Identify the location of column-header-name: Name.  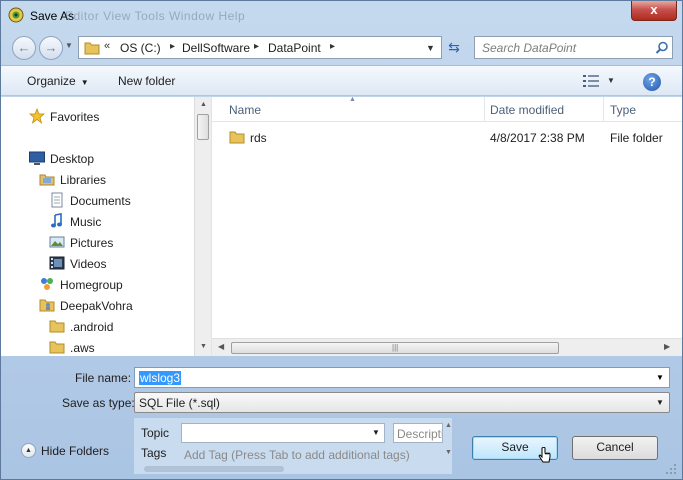
(245, 110).